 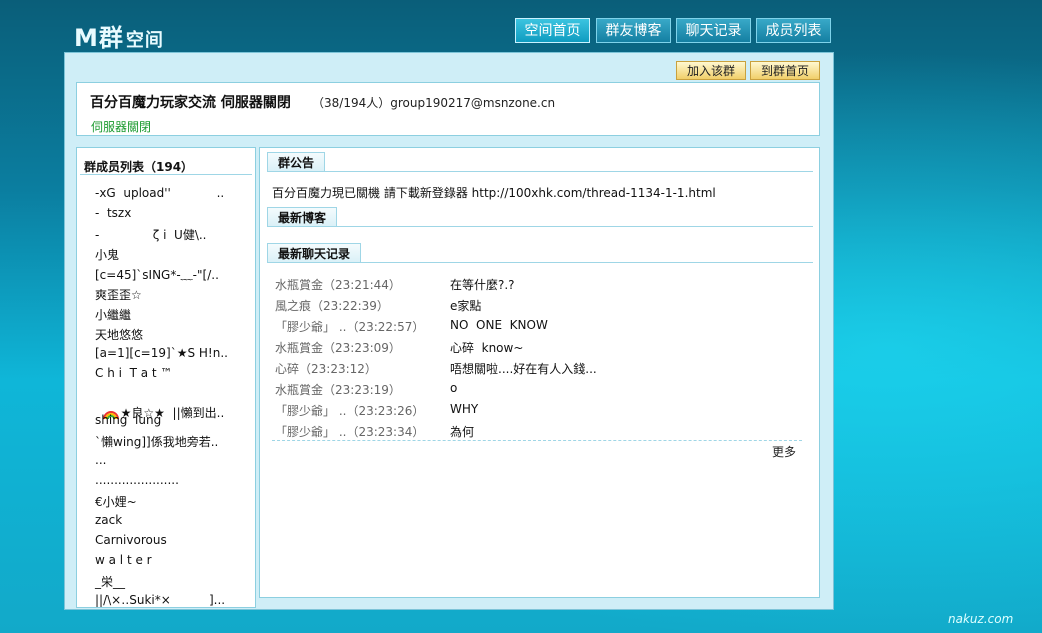 What do you see at coordinates (296, 162) in the screenshot?
I see `section-title-announcement: 群公告` at bounding box center [296, 162].